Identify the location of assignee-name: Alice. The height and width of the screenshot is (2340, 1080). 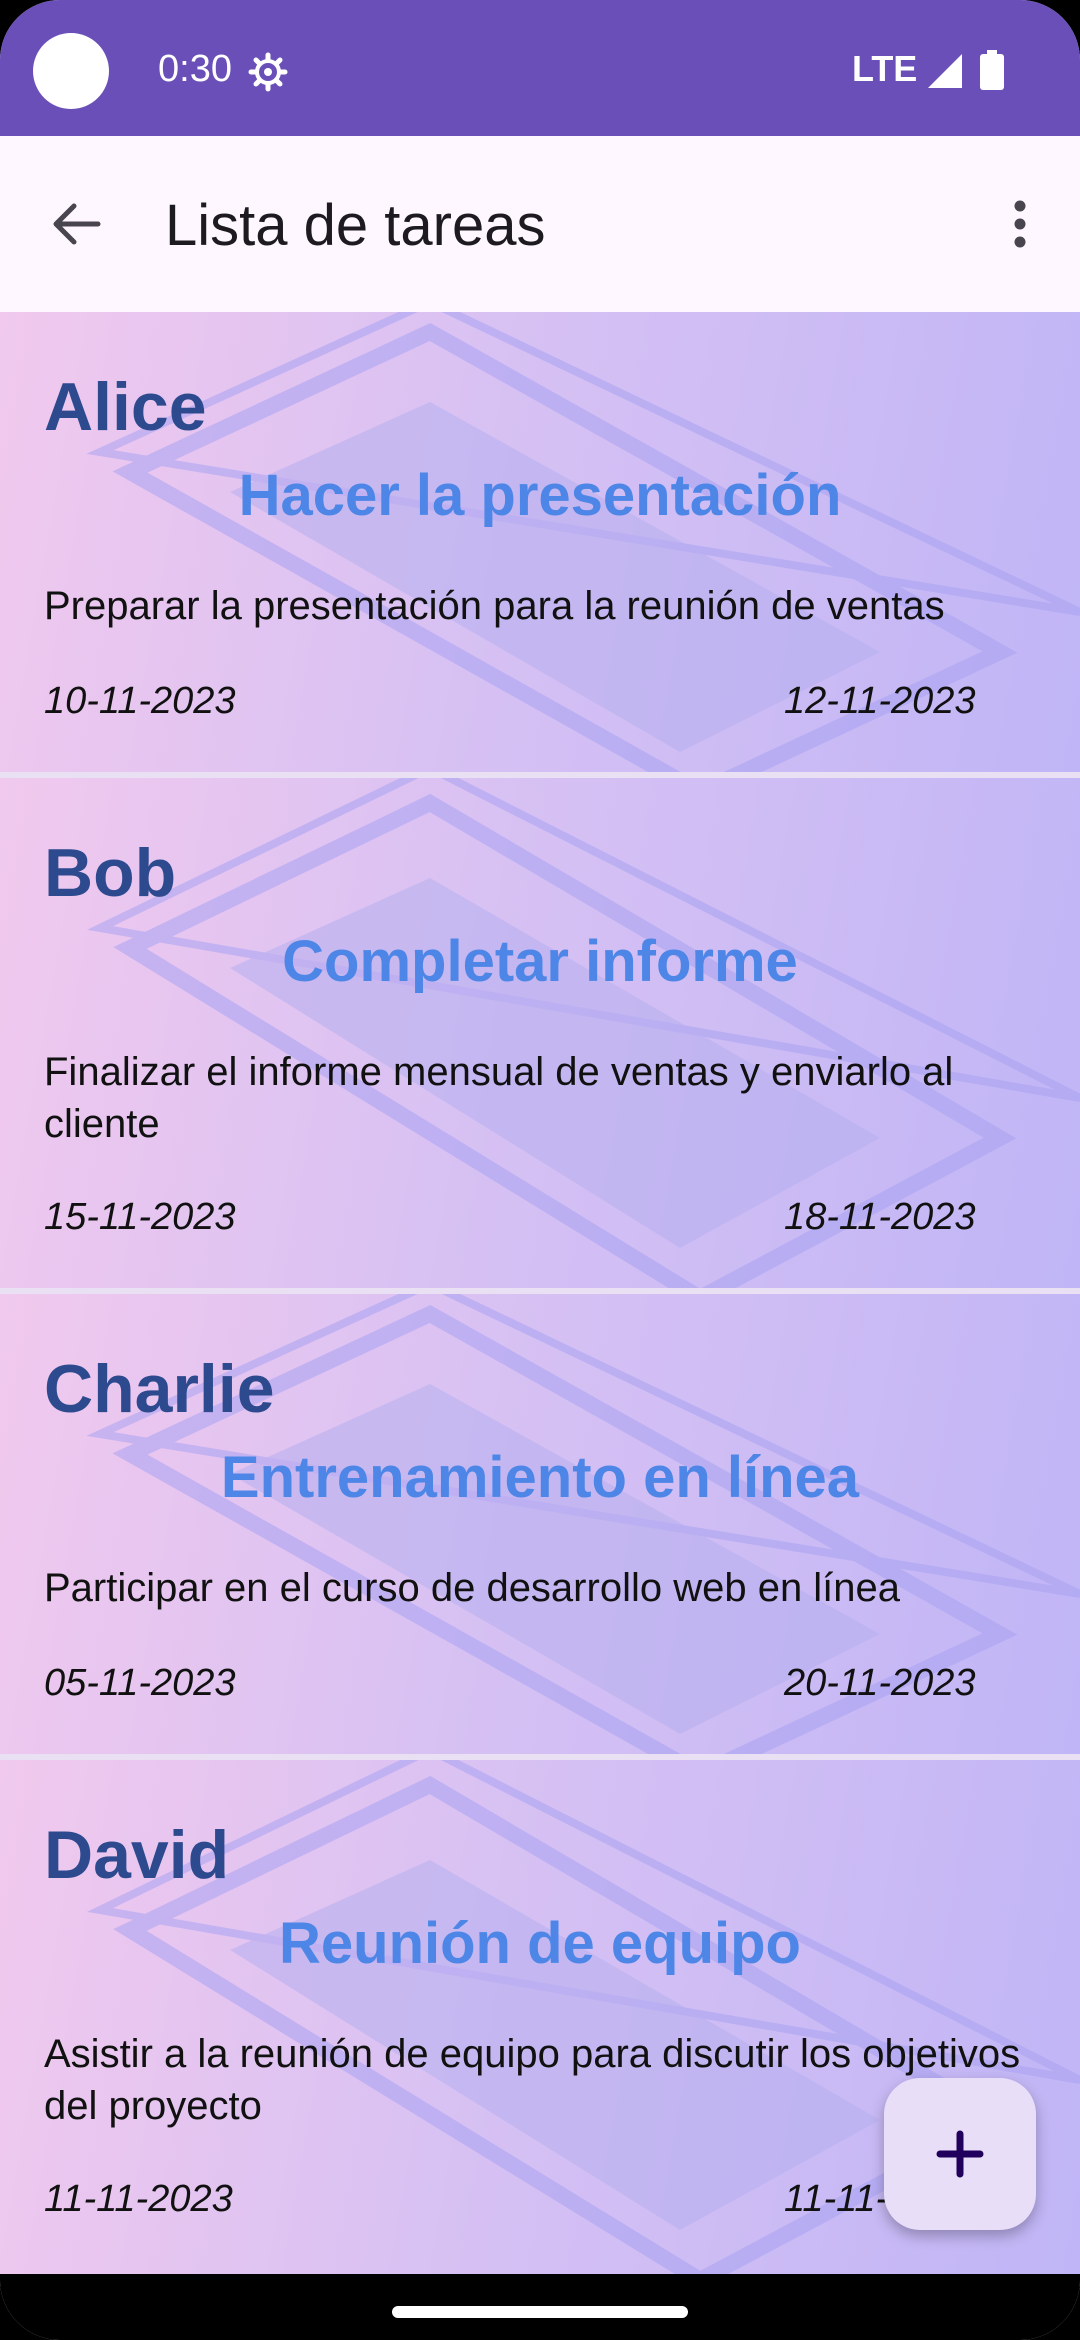
(125, 407).